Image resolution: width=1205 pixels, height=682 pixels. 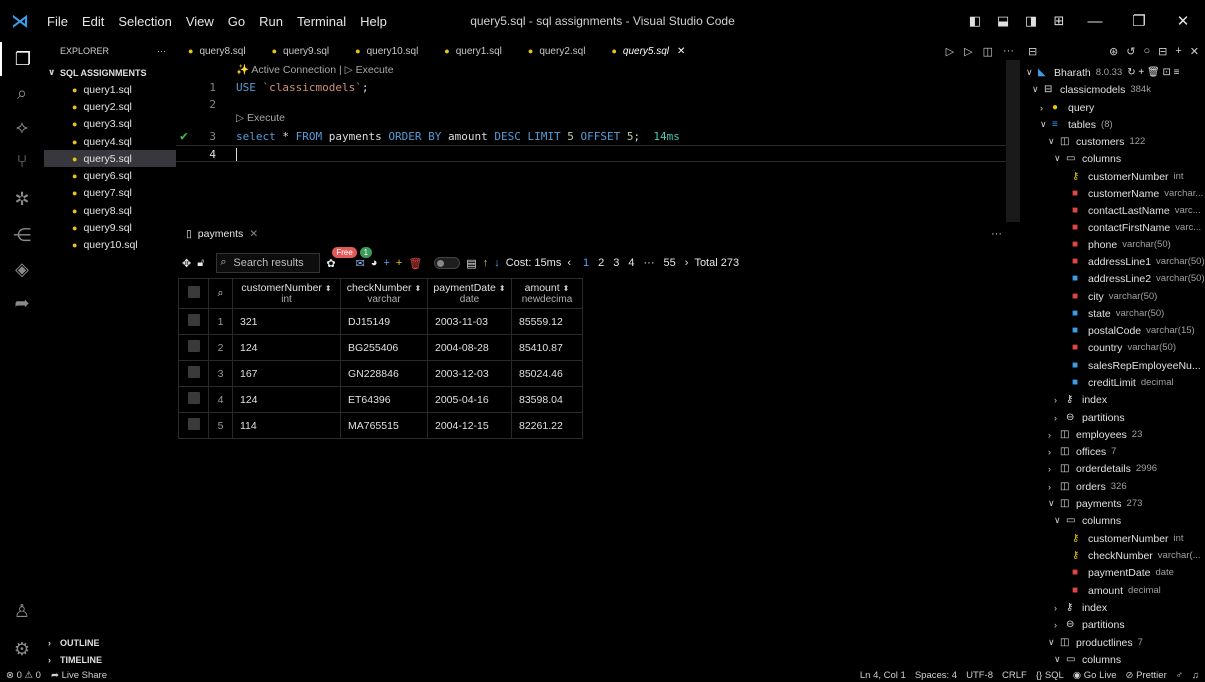 I want to click on delete-icon: 🗑︎, so click(x=415, y=263).